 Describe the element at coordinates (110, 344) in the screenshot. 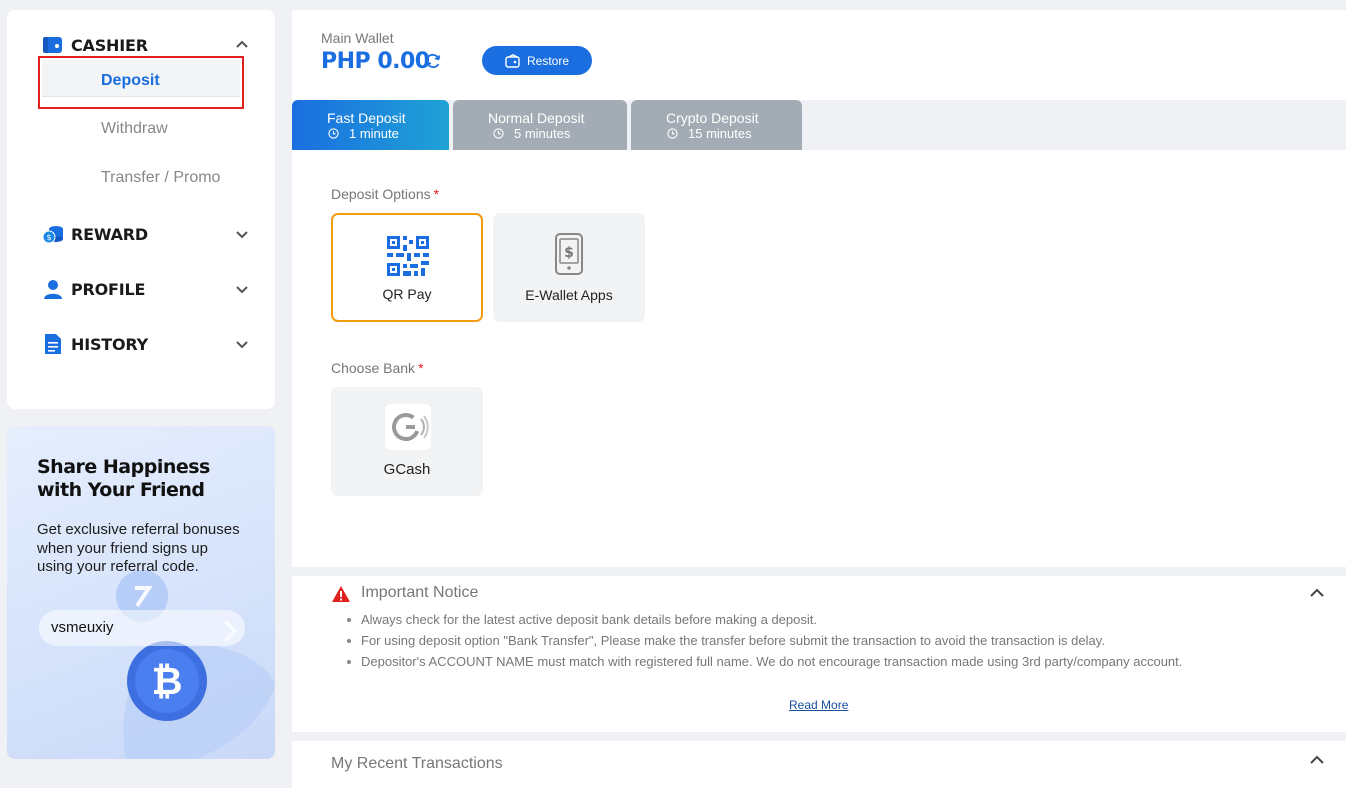

I see `nav-history-label: HISTORY` at that location.